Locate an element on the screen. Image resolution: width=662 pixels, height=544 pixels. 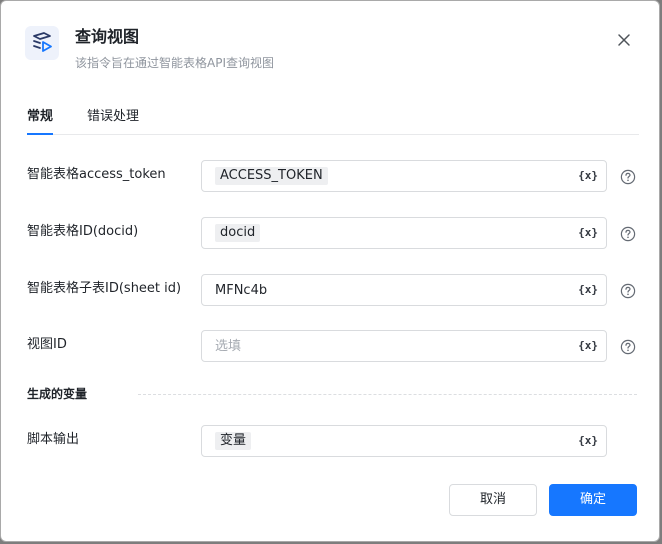
close-button is located at coordinates (624, 40).